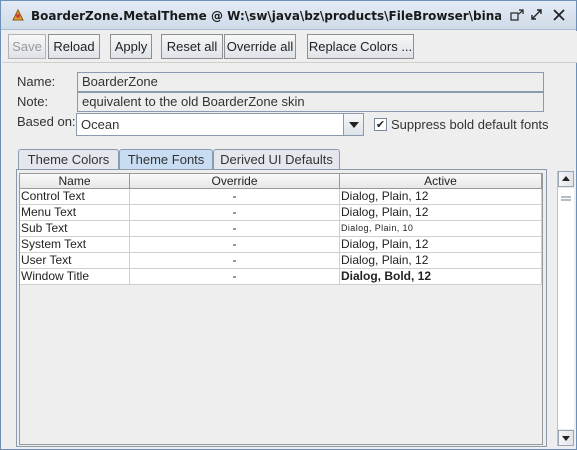  Describe the element at coordinates (537, 15) in the screenshot. I see `maximize-icon` at that location.